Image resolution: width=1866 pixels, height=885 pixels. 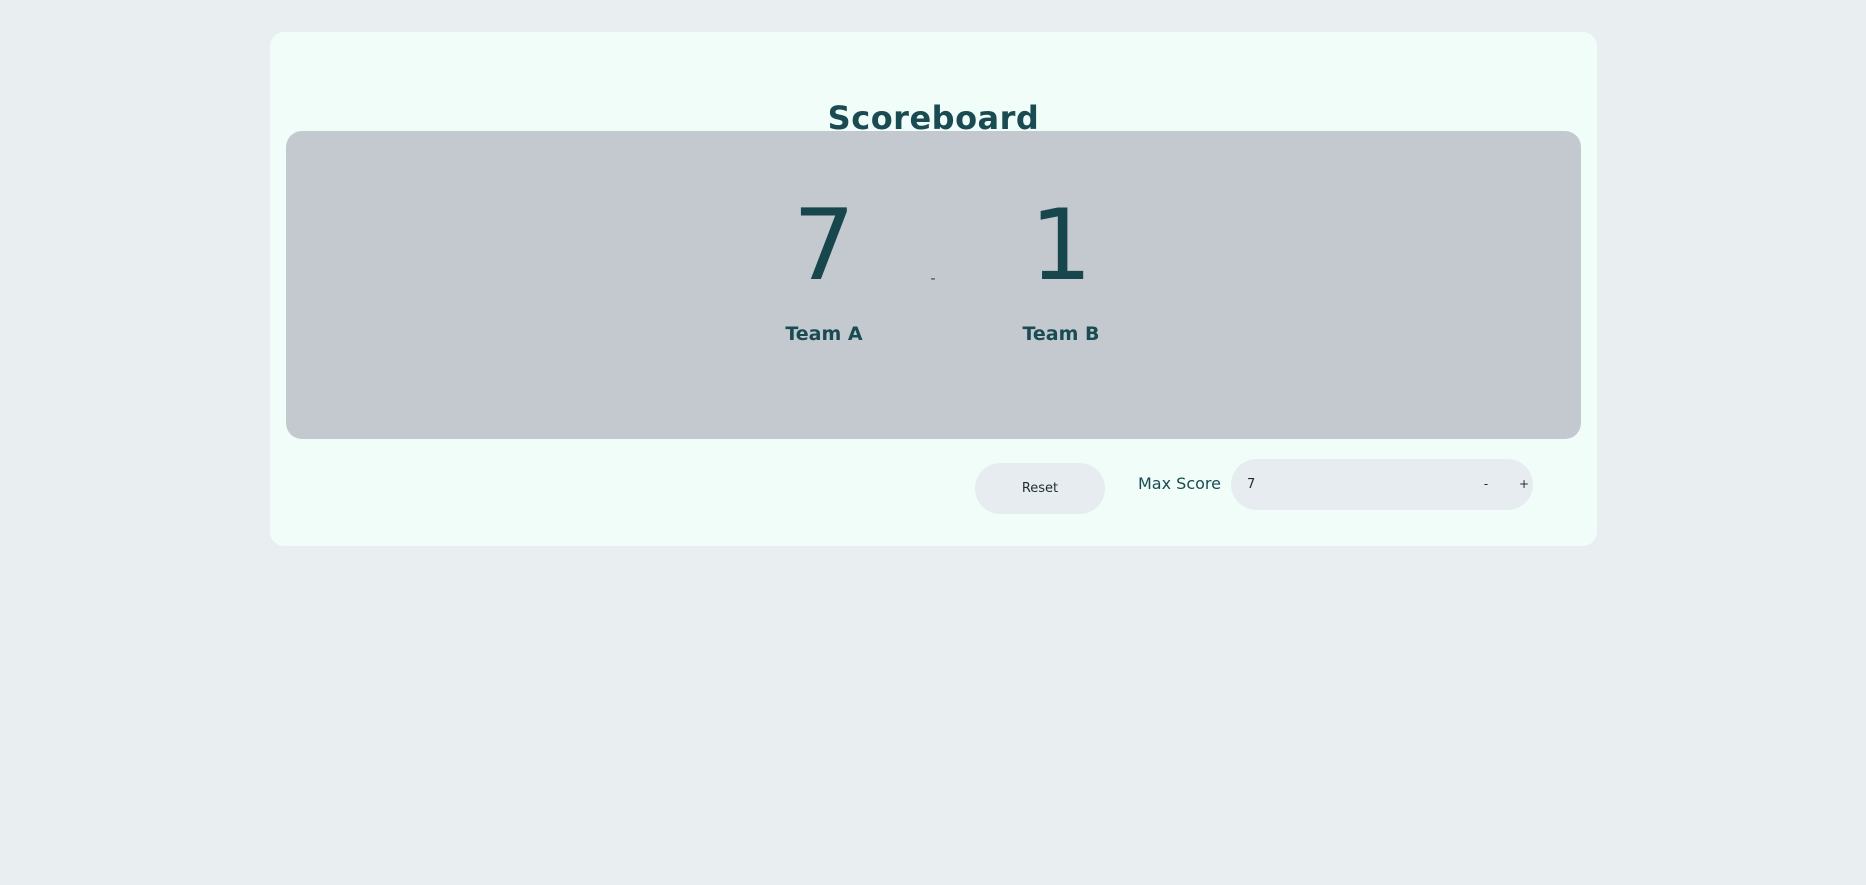 I want to click on team-b-block: 1 Team B, so click(x=1061, y=268).